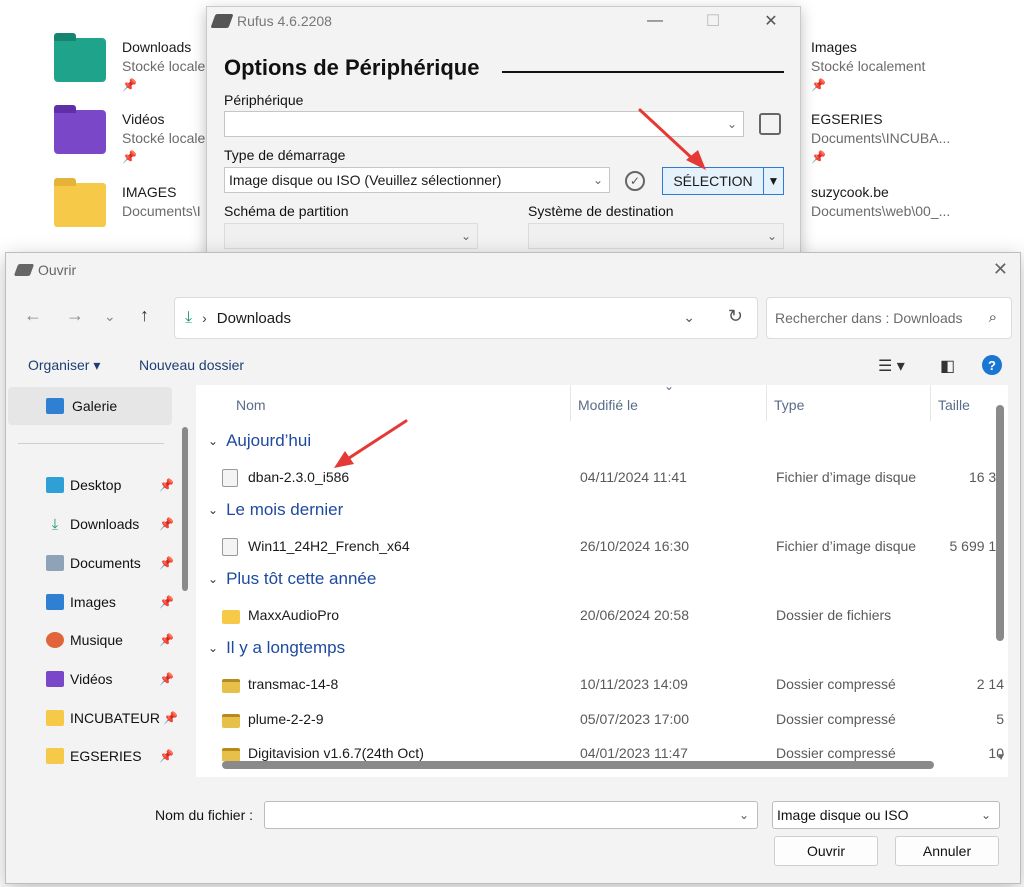 The width and height of the screenshot is (1024, 887). I want to click on sidebar-item-images: Images 📌, so click(111, 602).